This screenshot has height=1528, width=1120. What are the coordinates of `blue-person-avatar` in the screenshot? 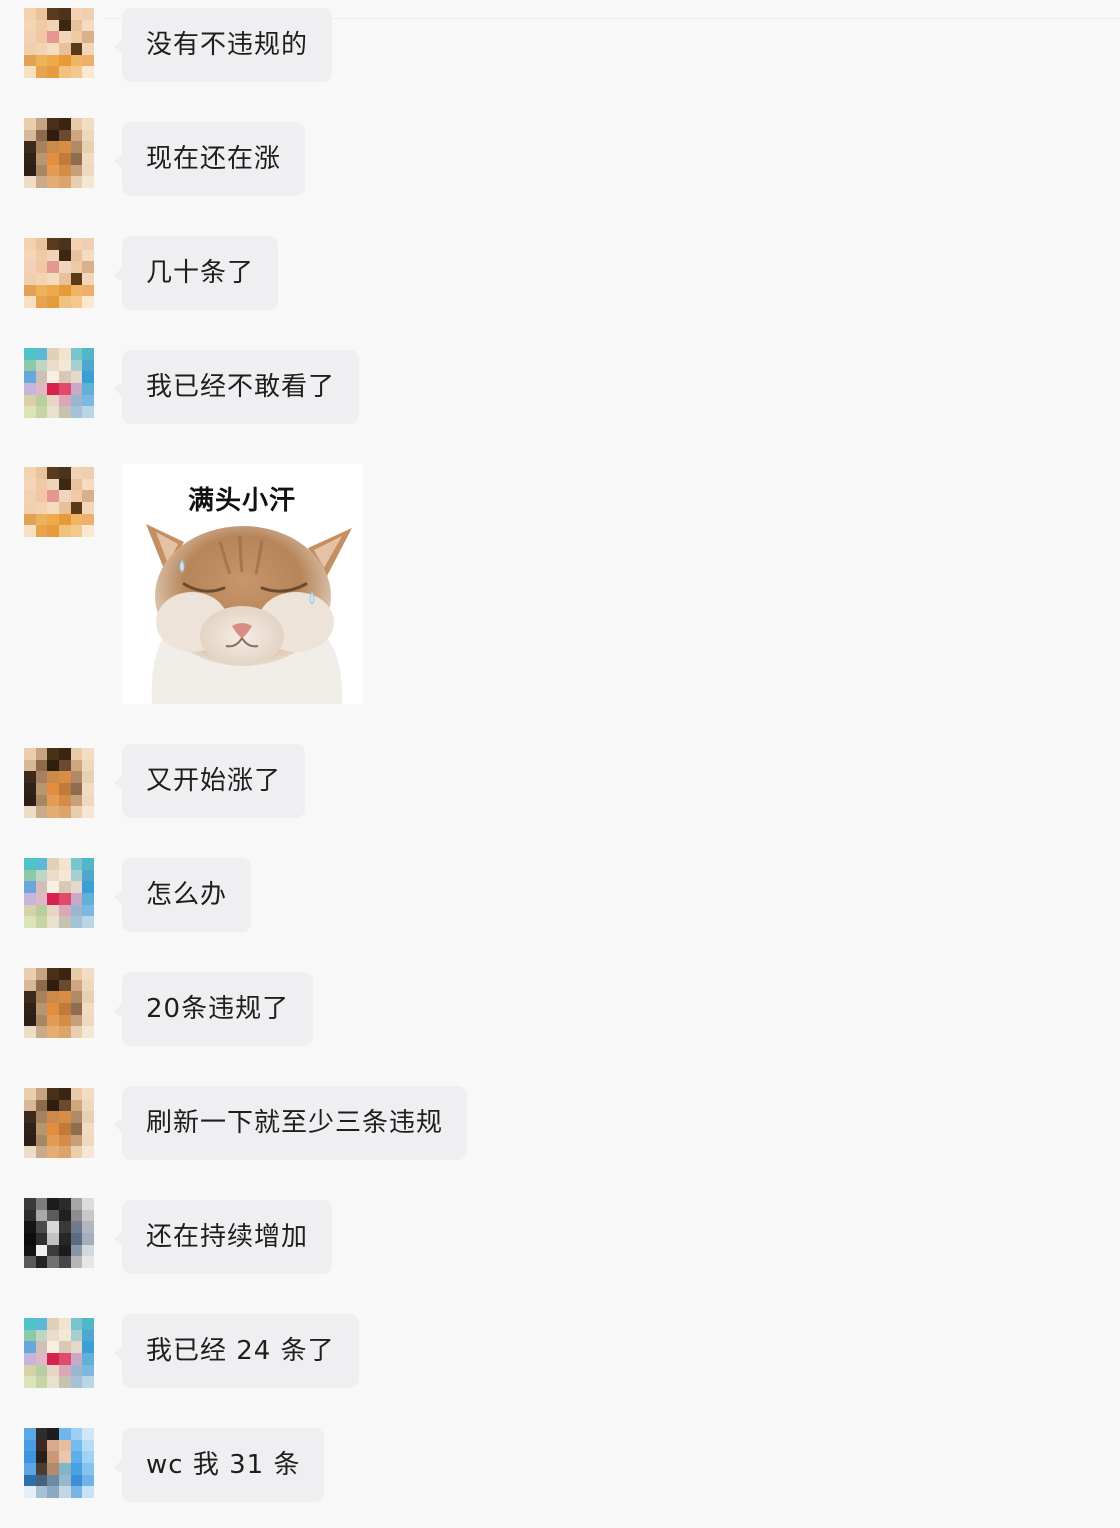 It's located at (59, 1463).